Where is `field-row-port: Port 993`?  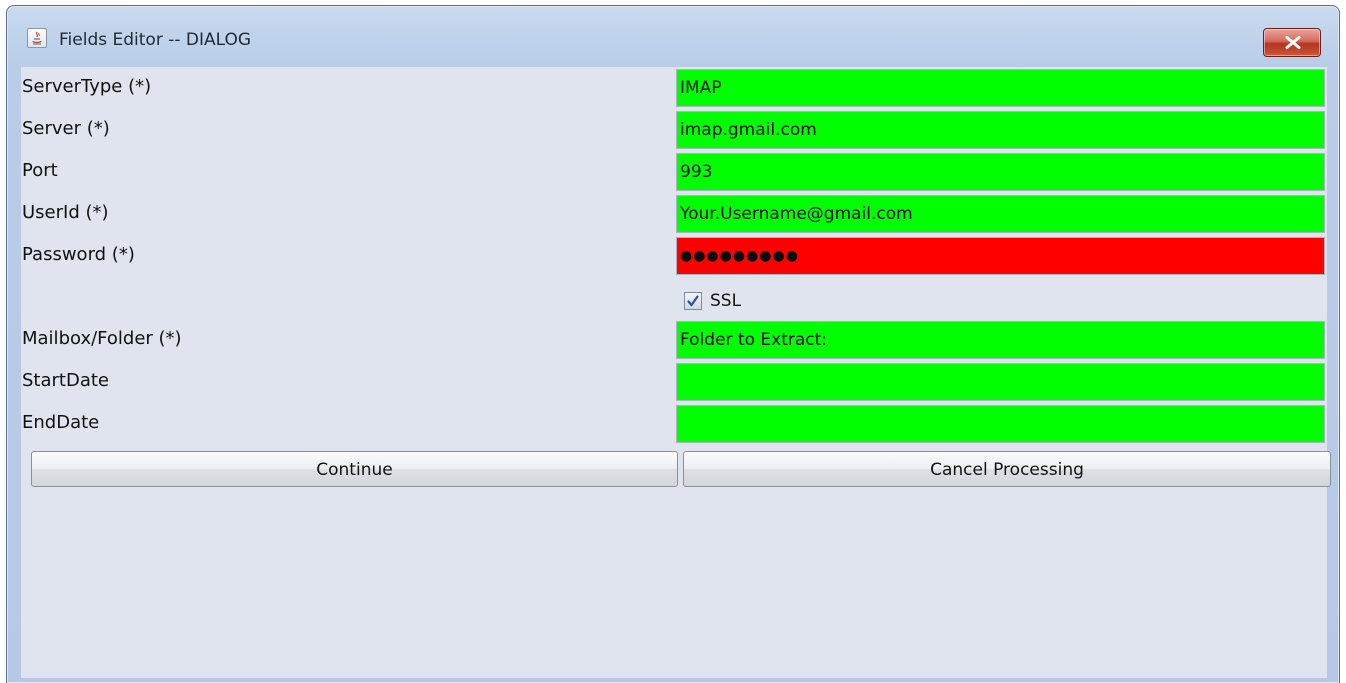 field-row-port: Port 993 is located at coordinates (674, 172).